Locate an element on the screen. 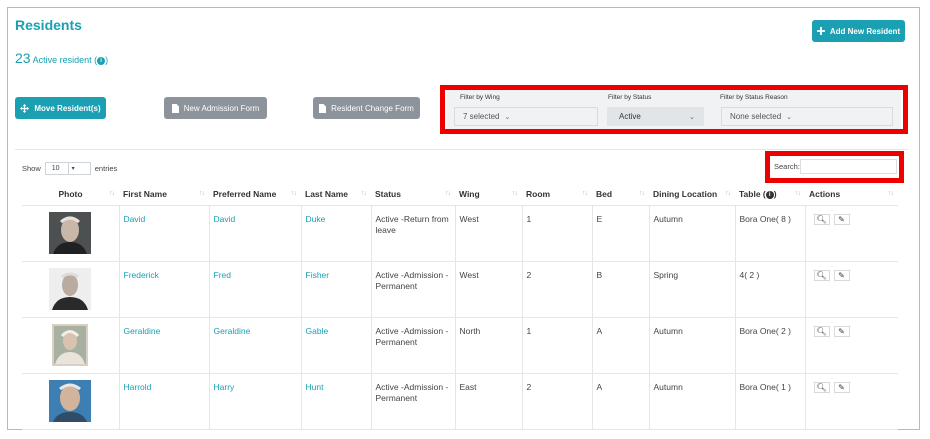 Image resolution: width=930 pixels, height=439 pixels. bed-cell: B is located at coordinates (621, 289).